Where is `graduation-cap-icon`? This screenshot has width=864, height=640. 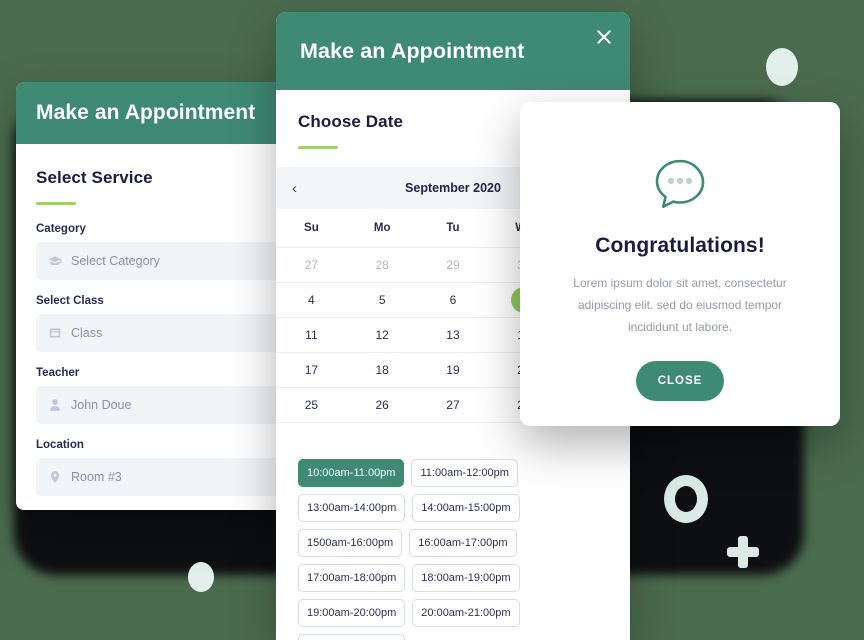 graduation-cap-icon is located at coordinates (55, 261).